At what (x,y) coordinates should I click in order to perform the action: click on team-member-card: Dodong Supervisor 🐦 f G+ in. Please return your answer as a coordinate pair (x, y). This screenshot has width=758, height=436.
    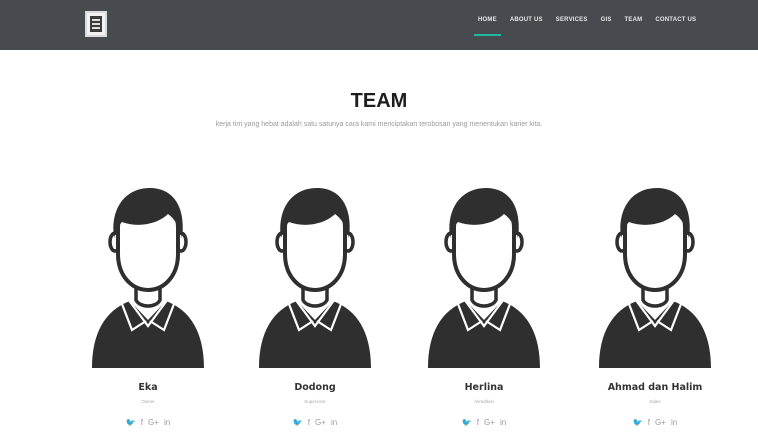
    Looking at the image, I should click on (315, 305).